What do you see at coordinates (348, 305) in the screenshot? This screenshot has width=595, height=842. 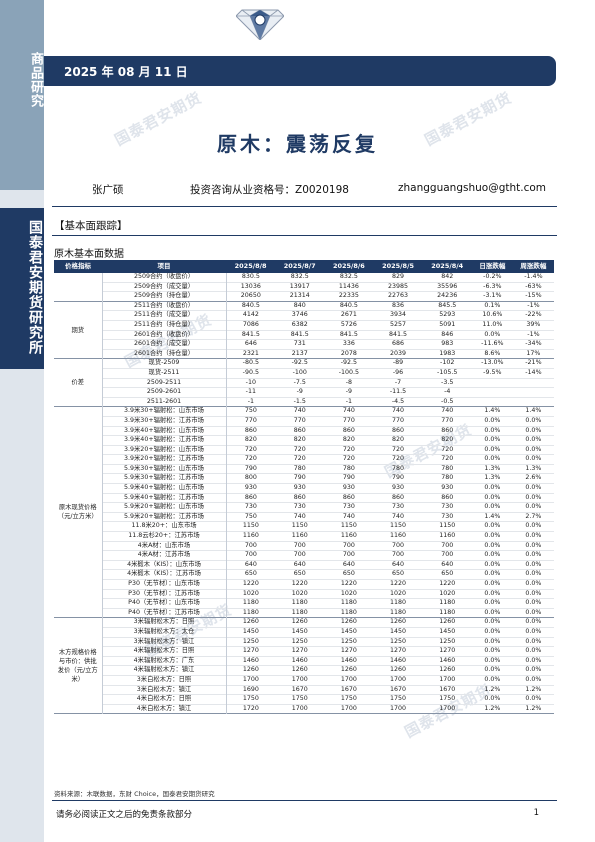 I see `cell-value: 840.5` at bounding box center [348, 305].